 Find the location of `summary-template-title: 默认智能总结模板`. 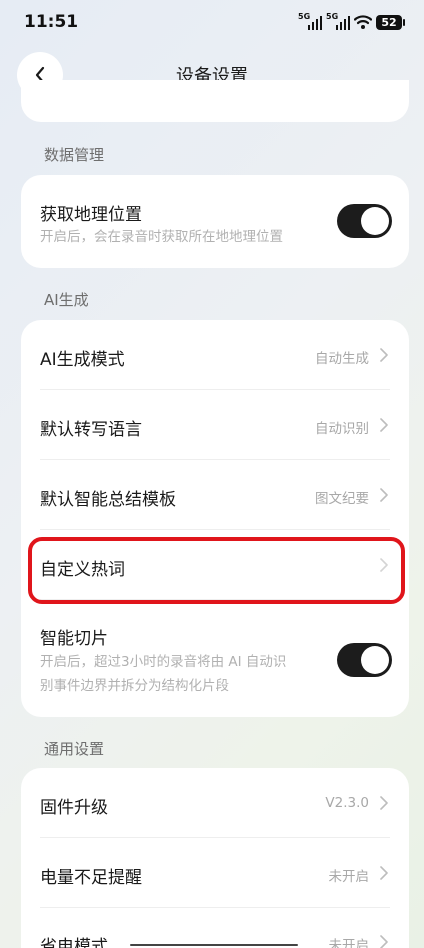

summary-template-title: 默认智能总结模板 is located at coordinates (108, 500).